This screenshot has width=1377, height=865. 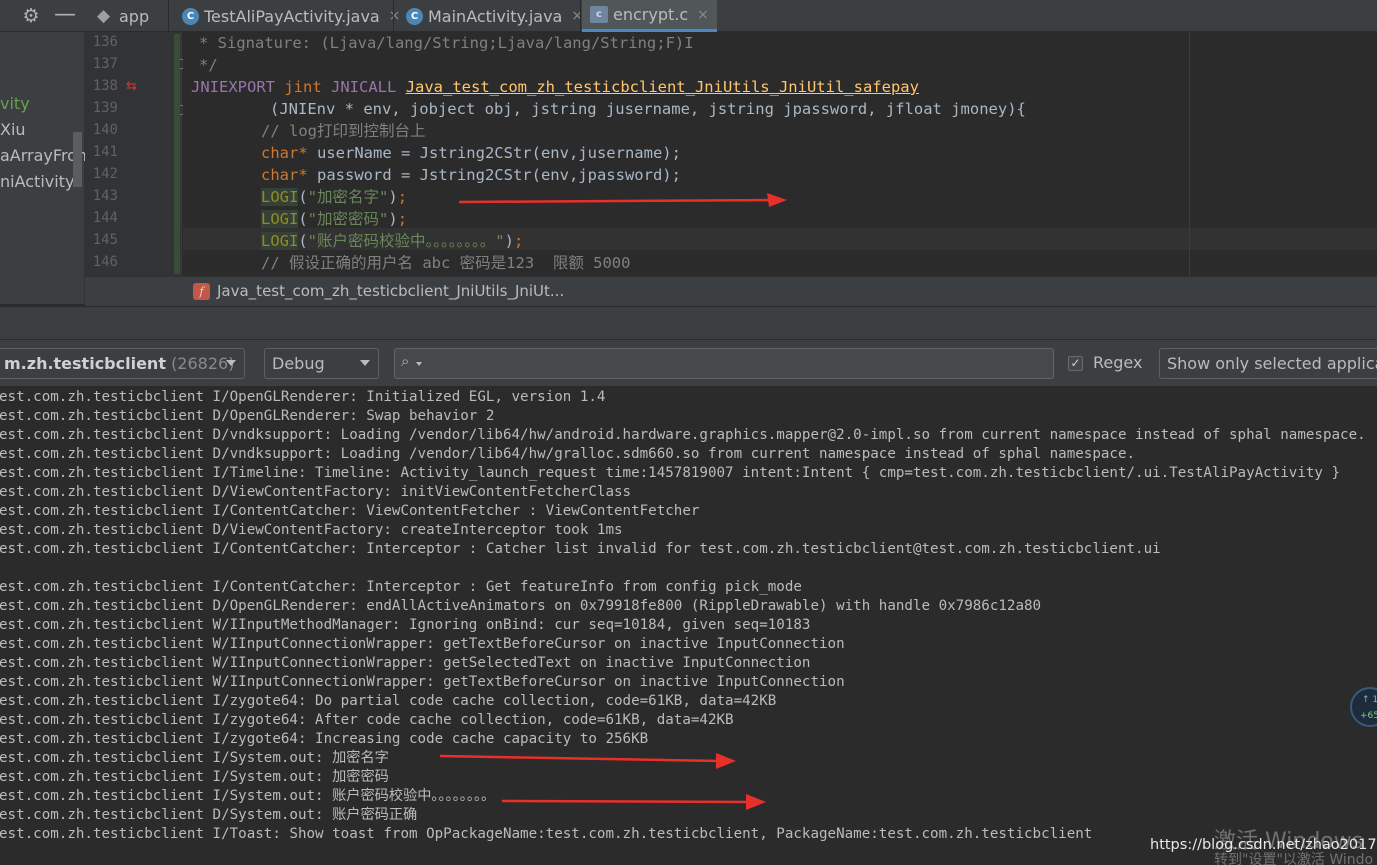 I want to click on line-number: 144, so click(x=105, y=218).